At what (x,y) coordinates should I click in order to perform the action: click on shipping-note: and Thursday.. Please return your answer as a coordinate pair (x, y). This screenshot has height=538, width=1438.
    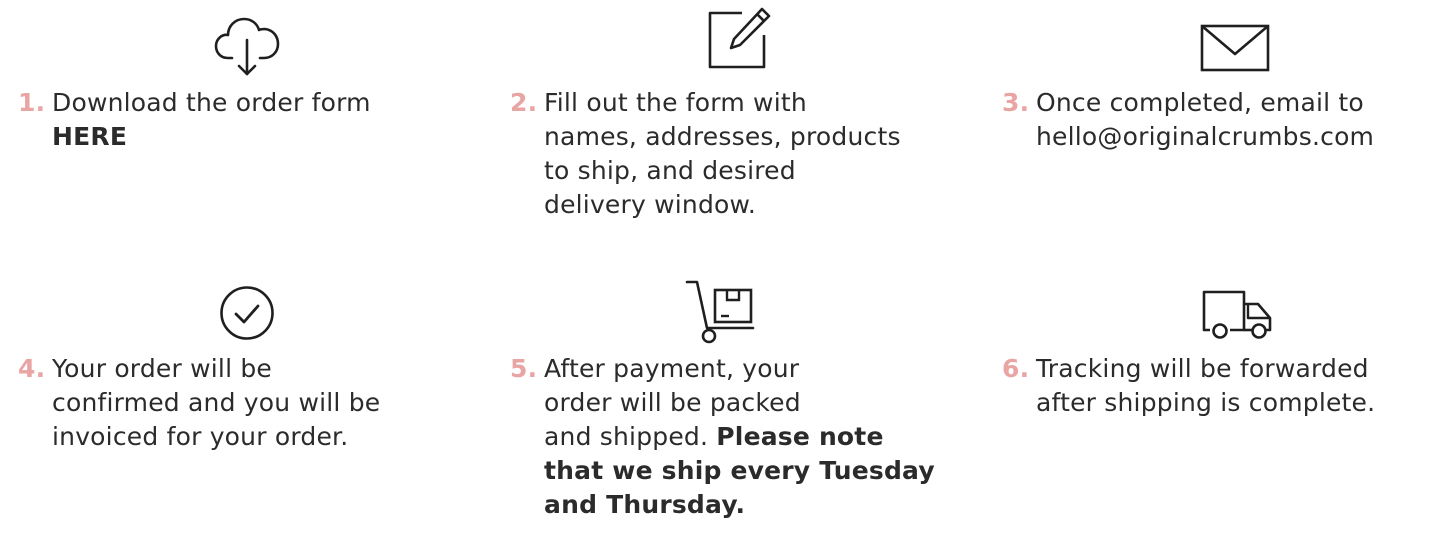
    Looking at the image, I should click on (645, 504).